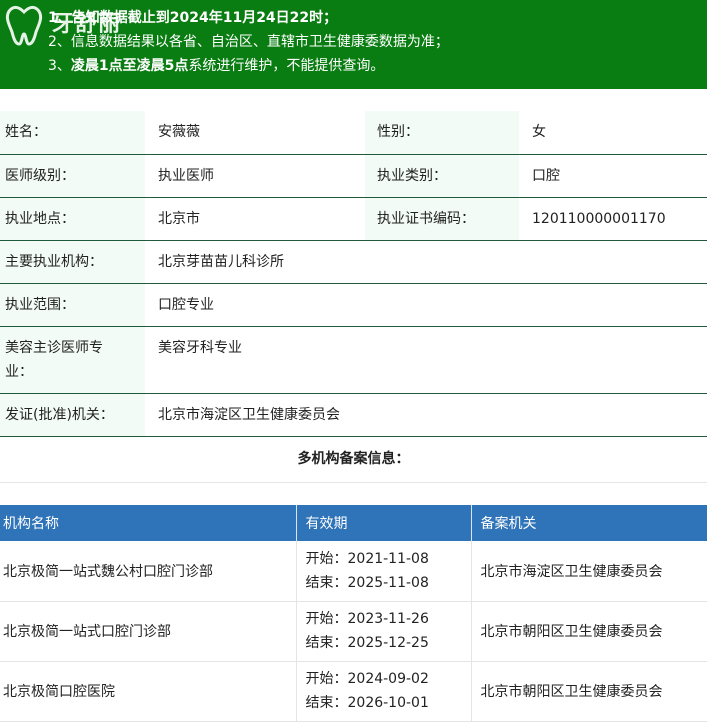 The height and width of the screenshot is (722, 707). I want to click on end-date: 结束：2025-12-25, so click(367, 643).